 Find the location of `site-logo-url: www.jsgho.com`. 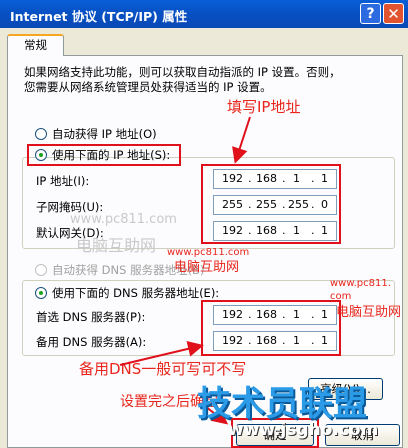

site-logo-url: www.jsgho.com is located at coordinates (303, 430).